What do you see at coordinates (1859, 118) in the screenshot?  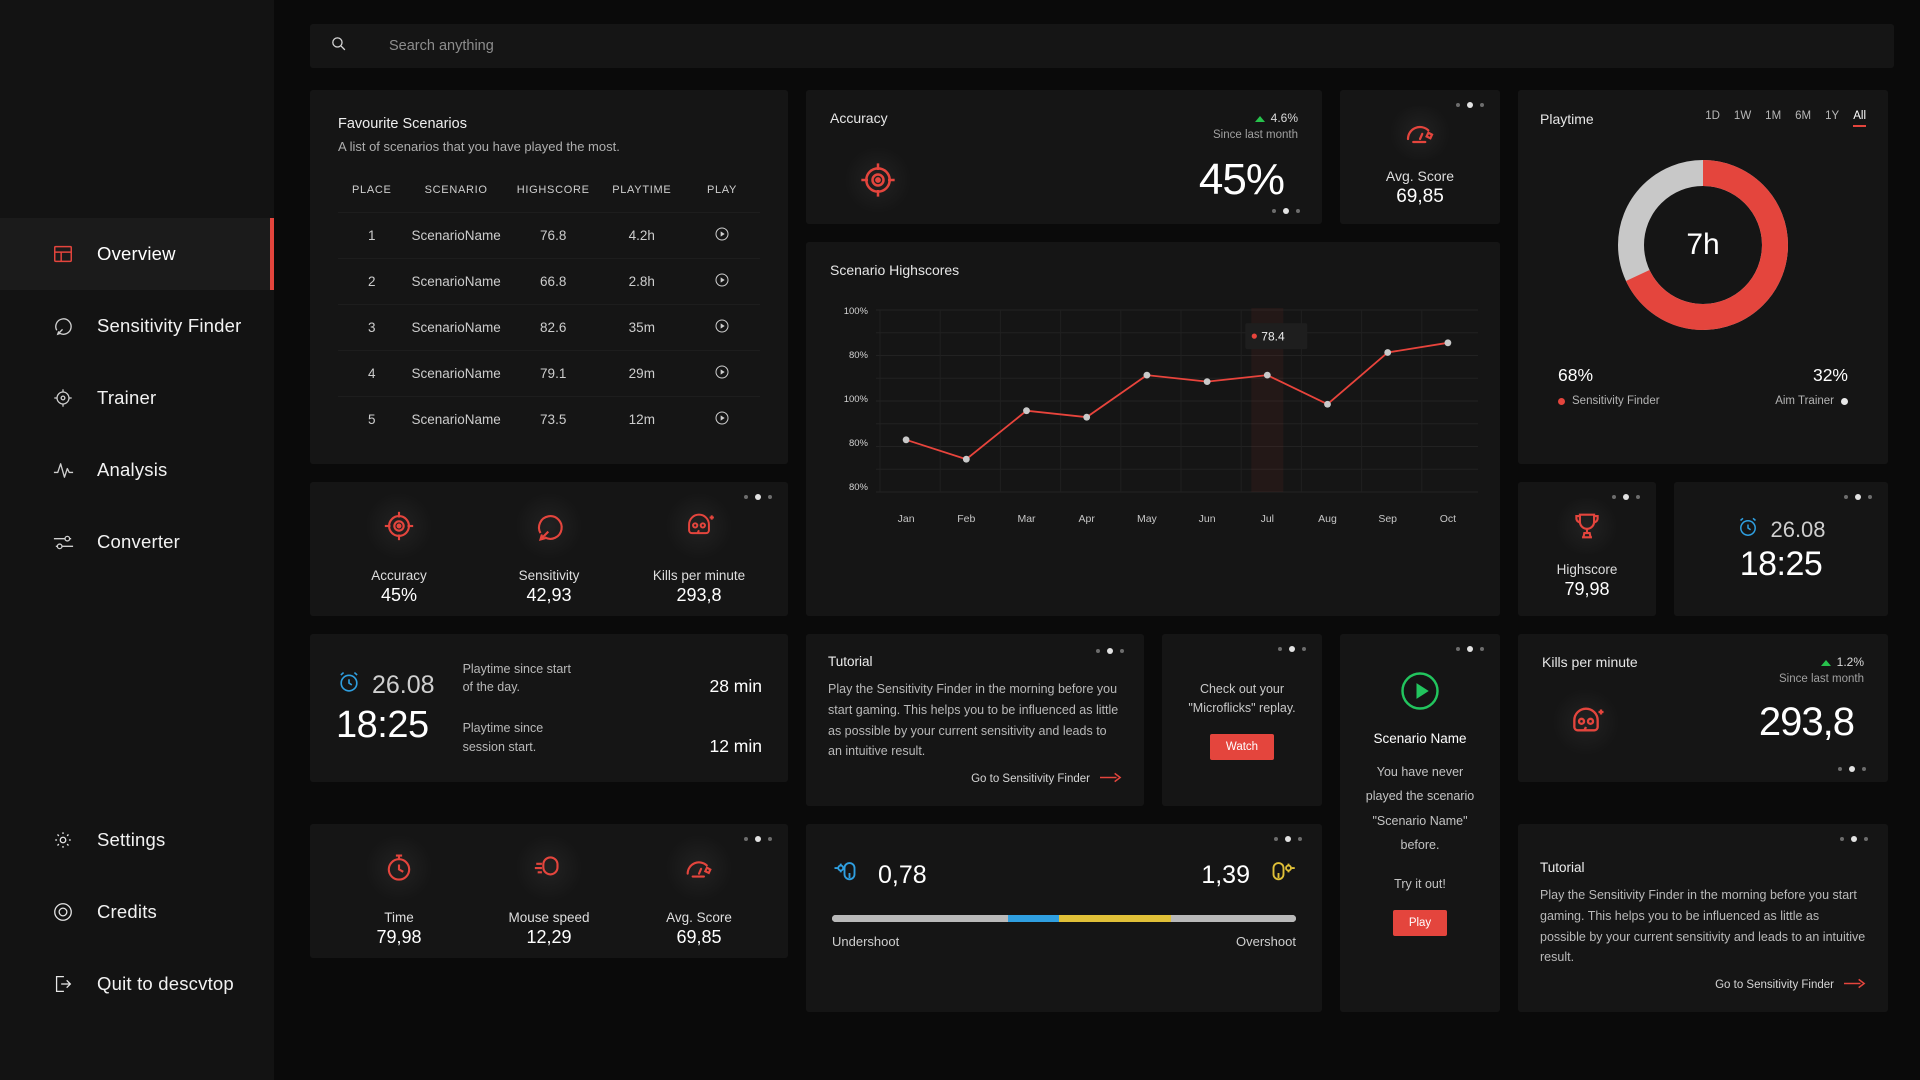 I see `playtime-range-all: All` at bounding box center [1859, 118].